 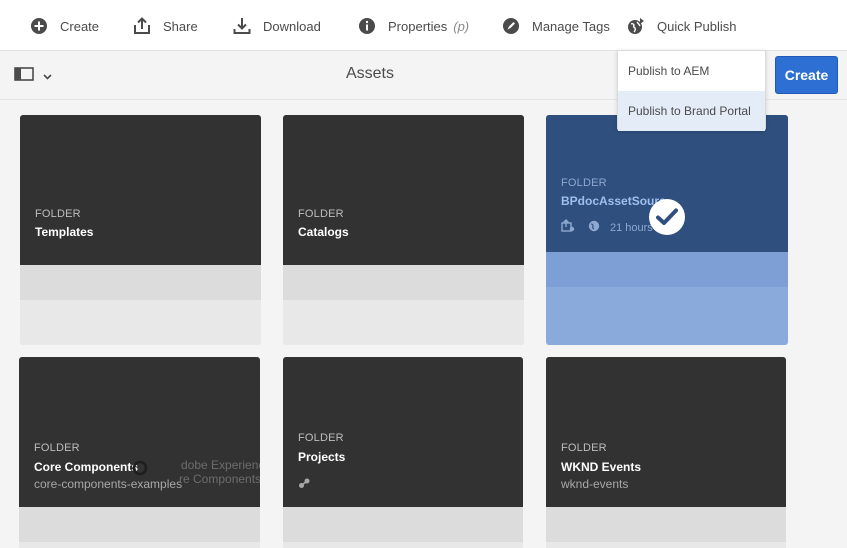 I want to click on quick-publish-action-label: Quick Publish, so click(x=697, y=26).